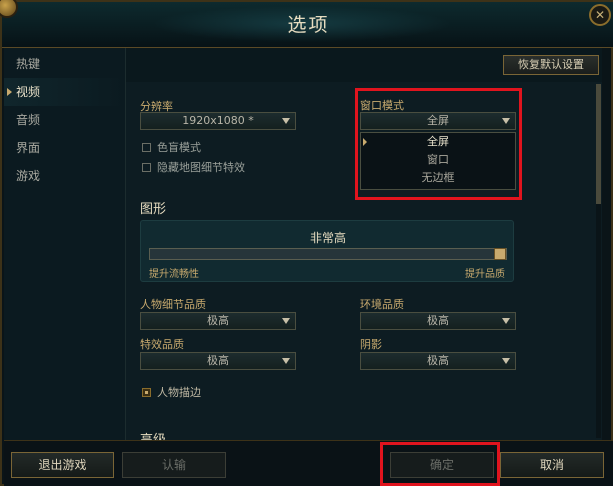  I want to click on quality-slider, so click(328, 254).